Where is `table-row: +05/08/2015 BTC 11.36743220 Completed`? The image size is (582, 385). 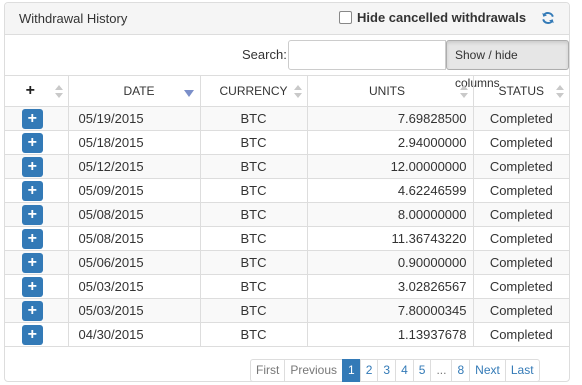 table-row: +05/08/2015 BTC 11.36743220 Completed is located at coordinates (287, 238).